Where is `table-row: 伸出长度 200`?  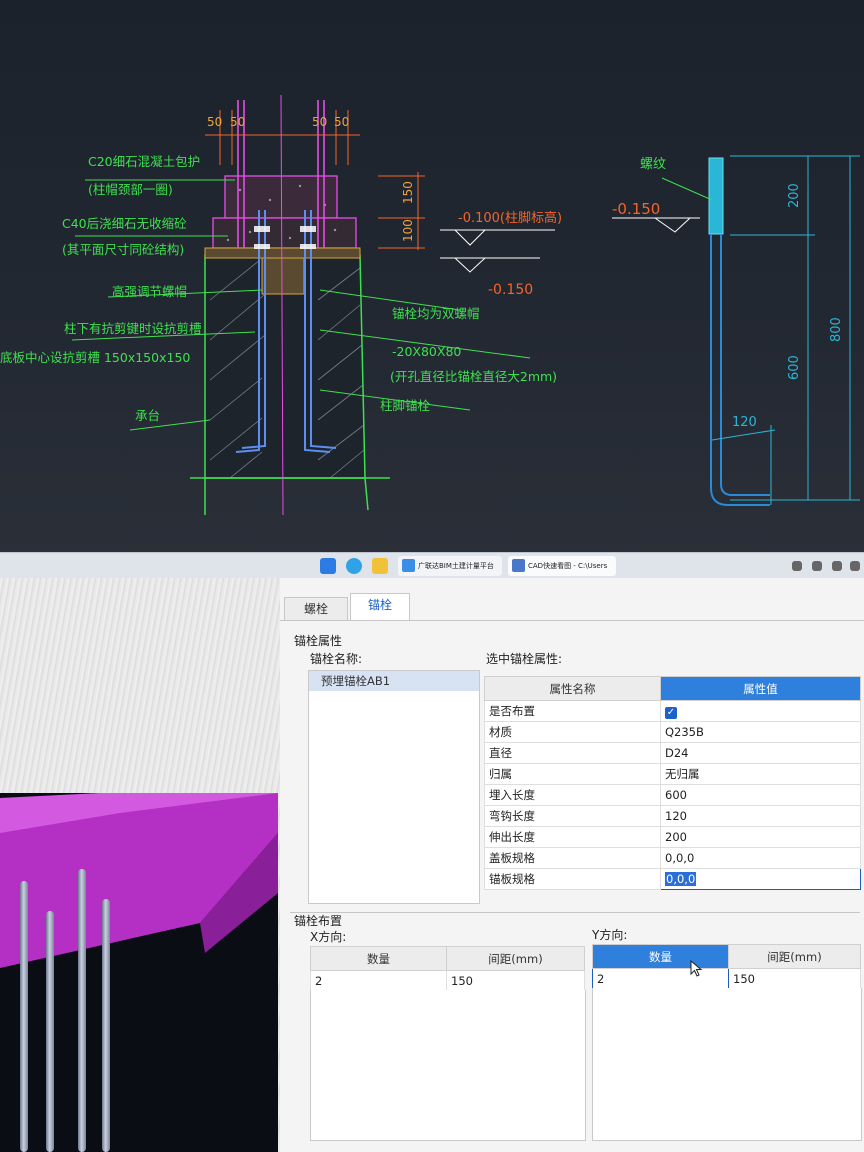 table-row: 伸出长度 200 is located at coordinates (672, 837).